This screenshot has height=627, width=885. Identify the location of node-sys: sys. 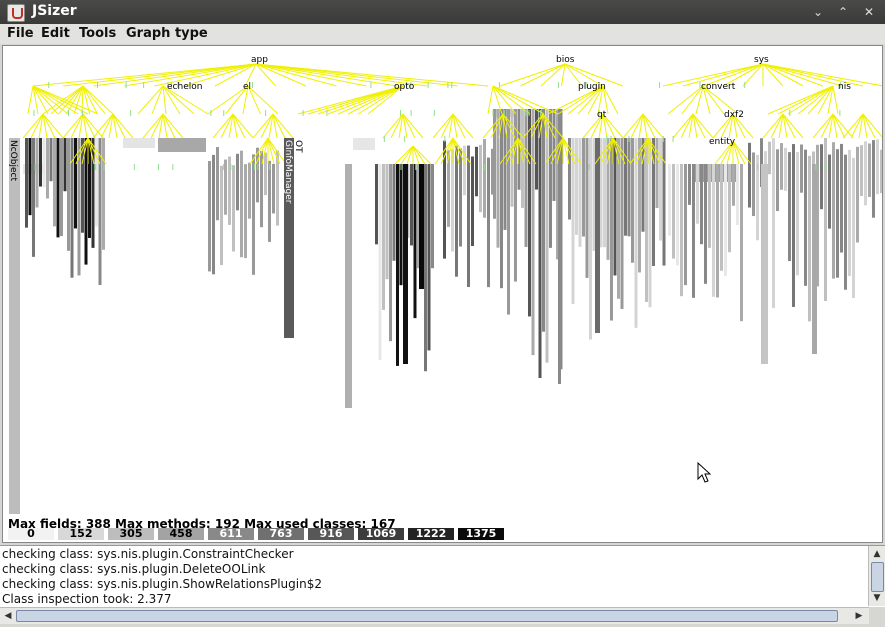
(761, 60).